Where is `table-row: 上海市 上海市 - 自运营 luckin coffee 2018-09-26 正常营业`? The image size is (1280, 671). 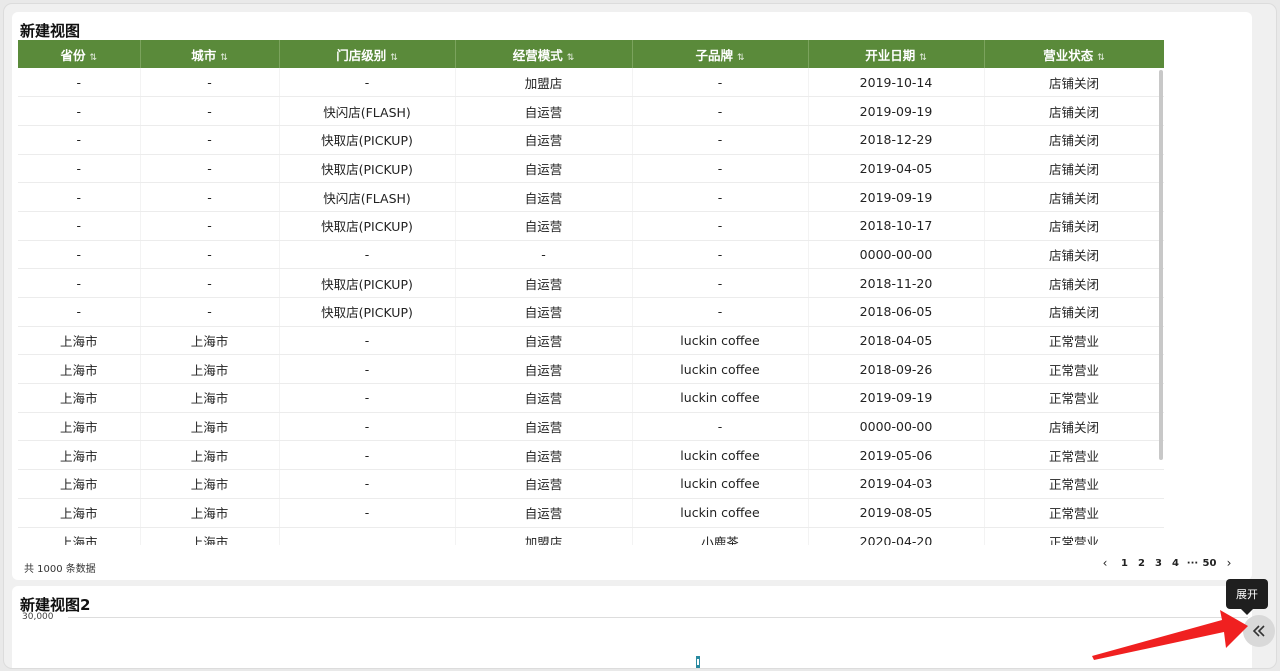 table-row: 上海市 上海市 - 自运营 luckin coffee 2018-09-26 正常营业 is located at coordinates (591, 369).